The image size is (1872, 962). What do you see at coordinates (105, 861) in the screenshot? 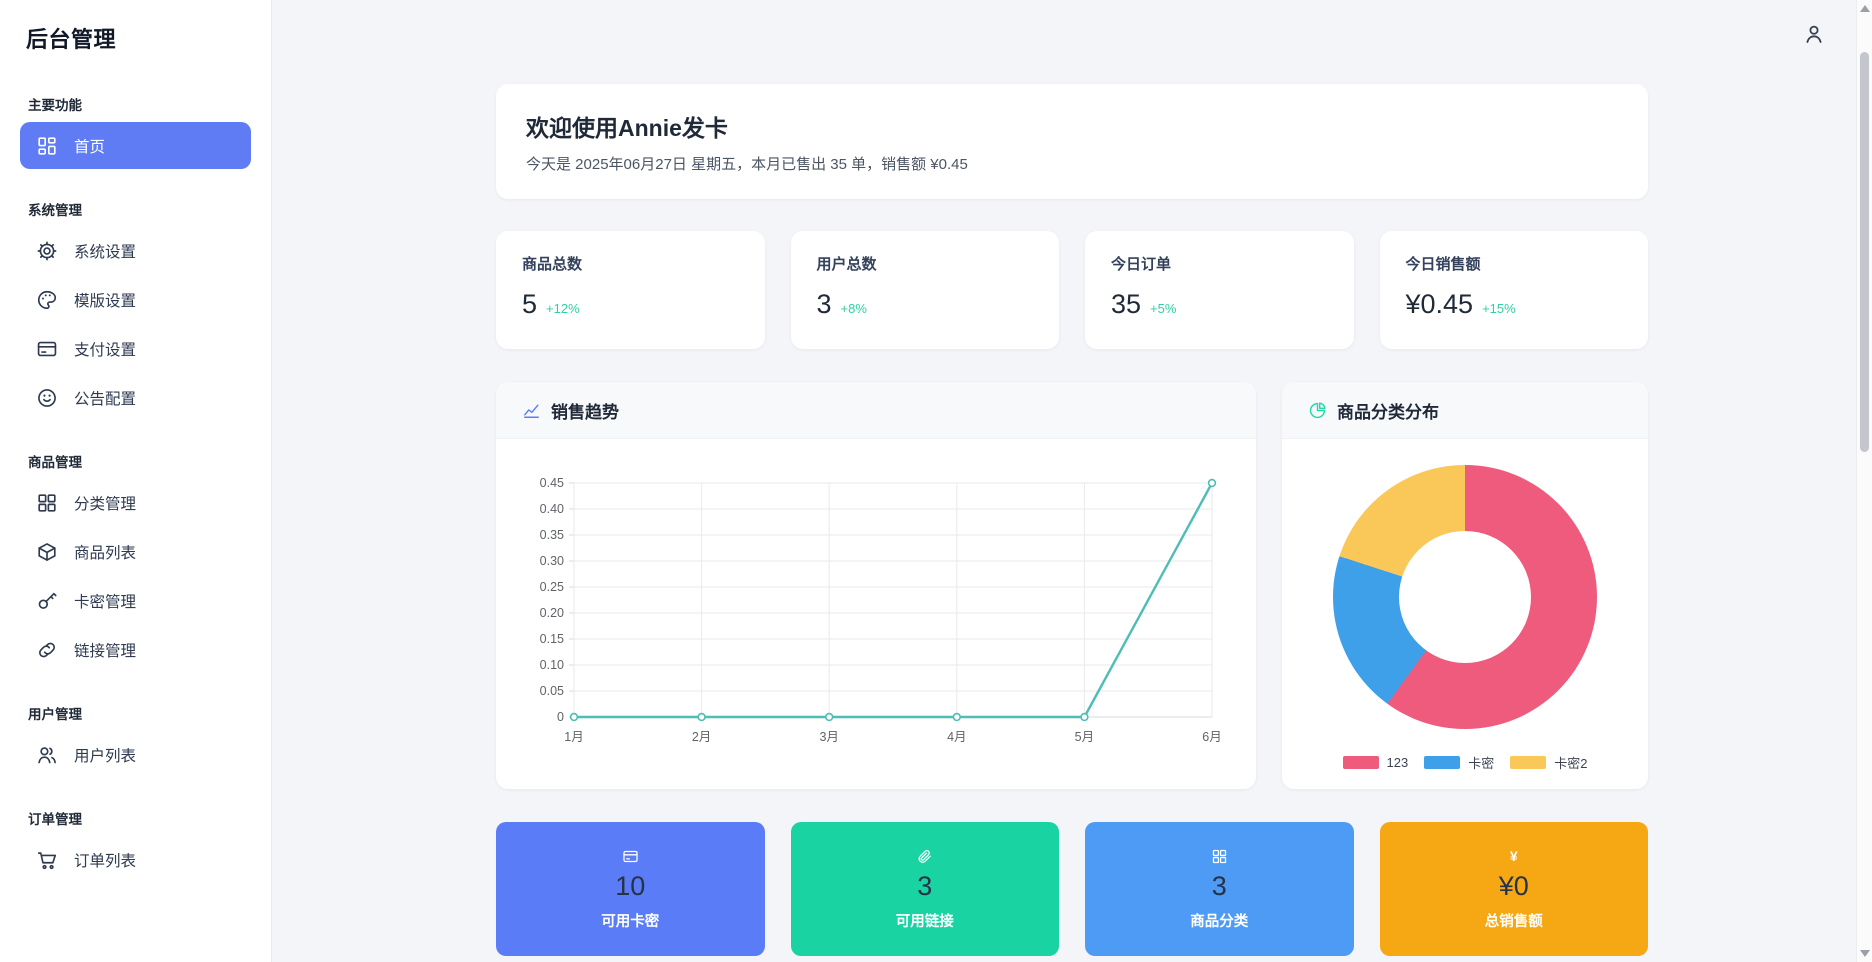
I see `sidebar-item-label: 订单列表` at bounding box center [105, 861].